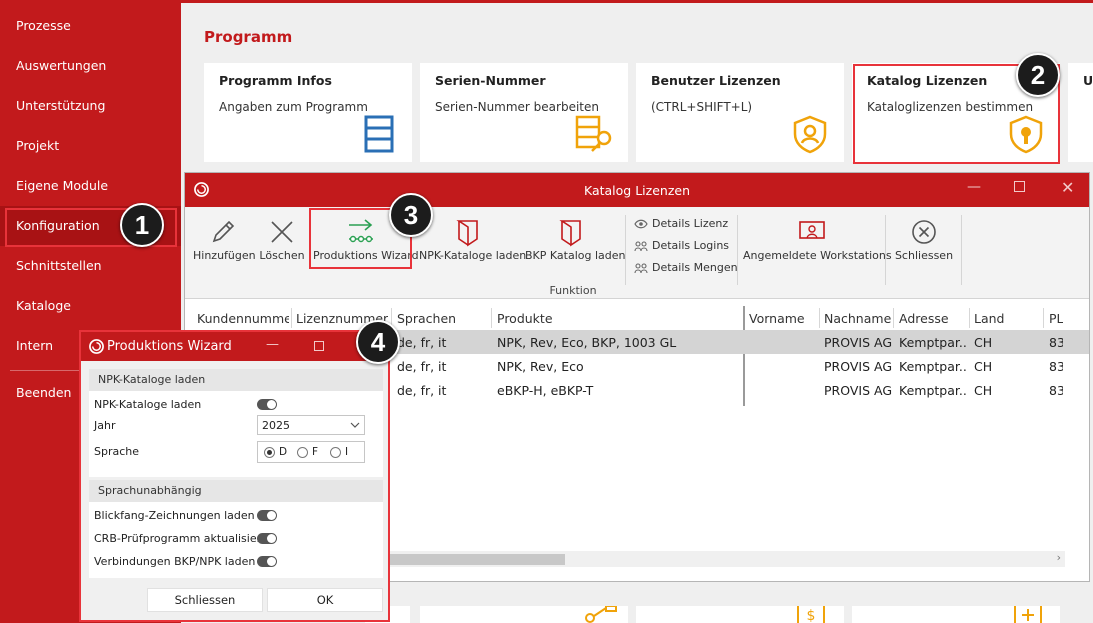 The image size is (1093, 623). I want to click on dialog-ok-button: OK, so click(325, 600).